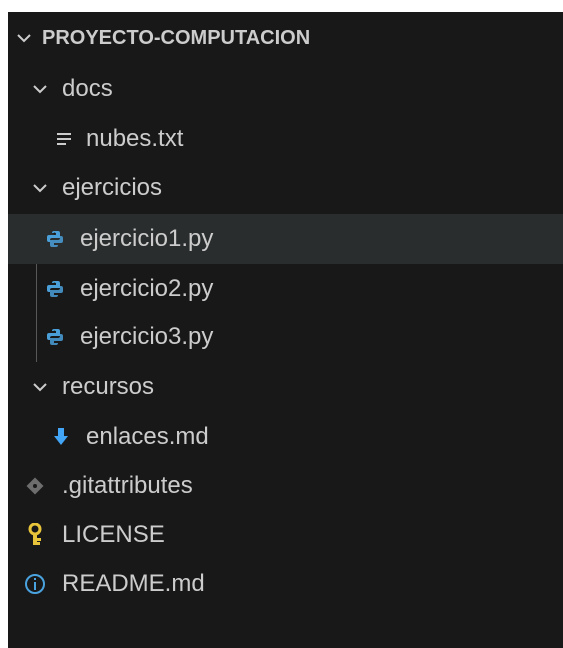 This screenshot has height=648, width=563. What do you see at coordinates (127, 485) in the screenshot?
I see `file-label: .gitattributes` at bounding box center [127, 485].